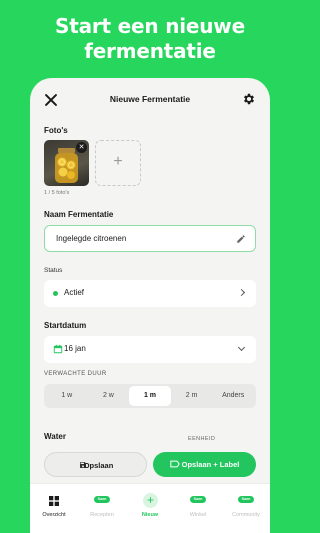 The height and width of the screenshot is (533, 320). I want to click on tab-overzicht: Overzicht, so click(54, 508).